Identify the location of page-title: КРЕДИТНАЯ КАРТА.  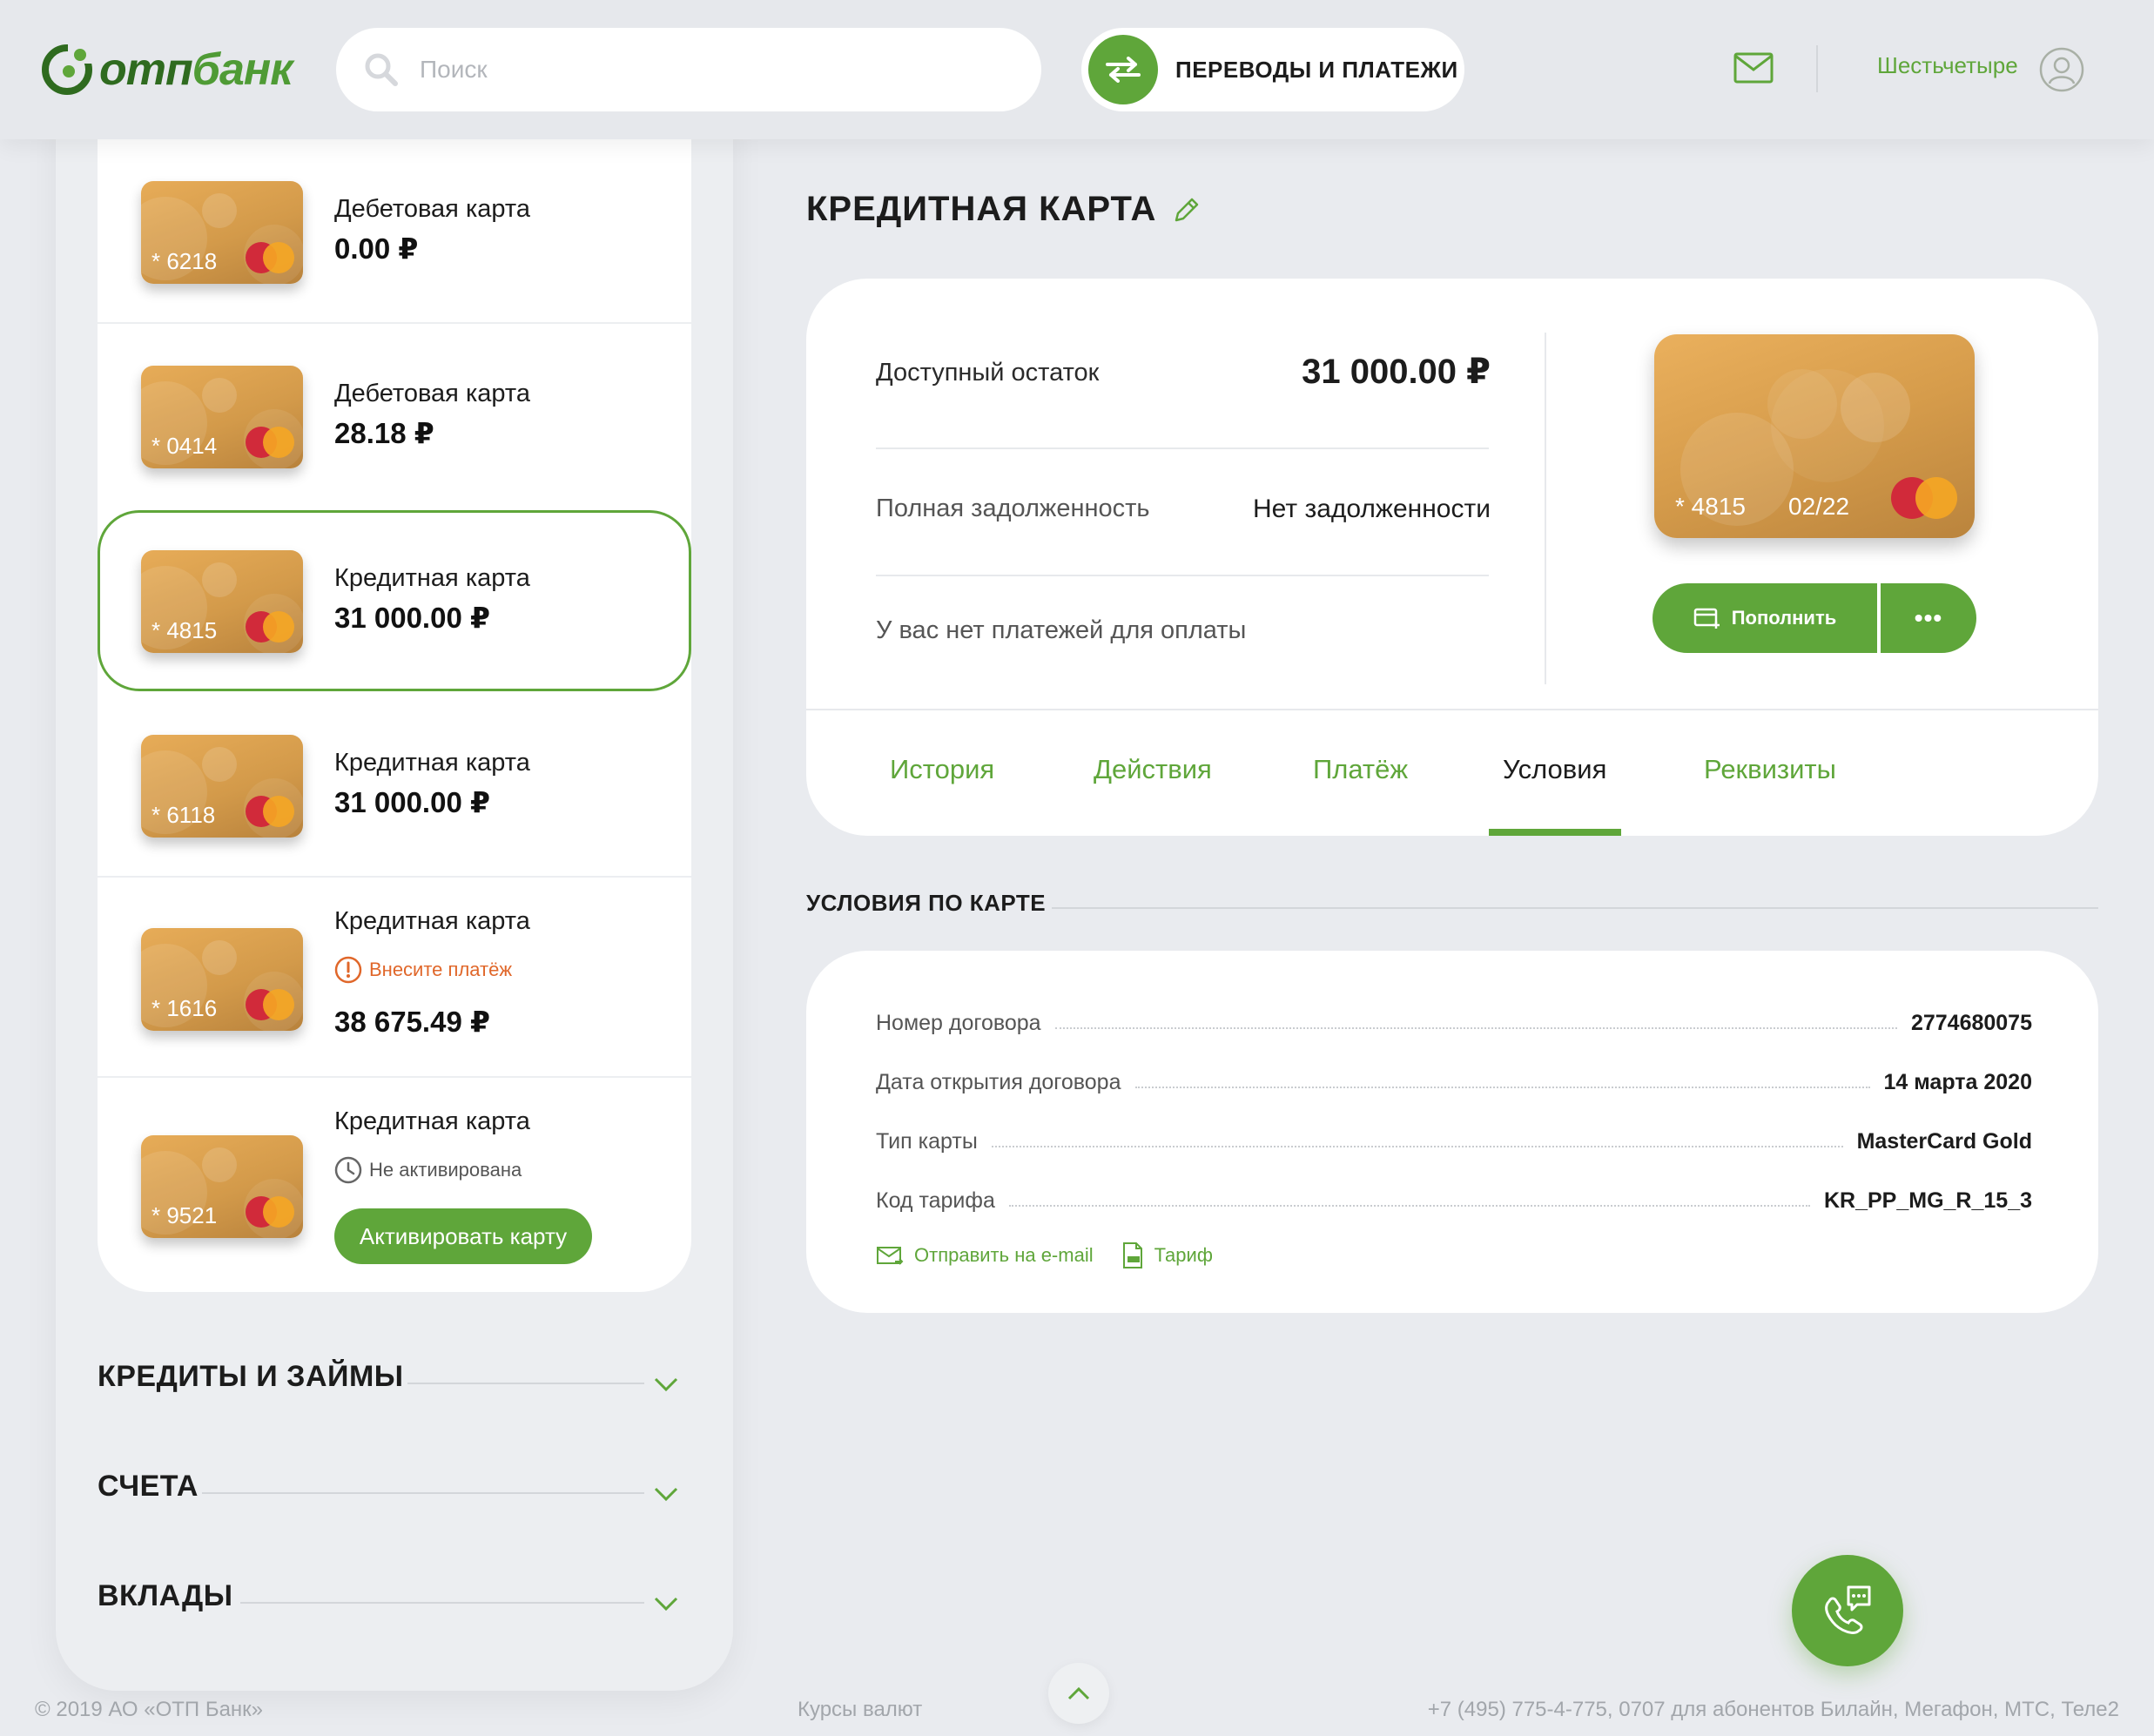
(1004, 209).